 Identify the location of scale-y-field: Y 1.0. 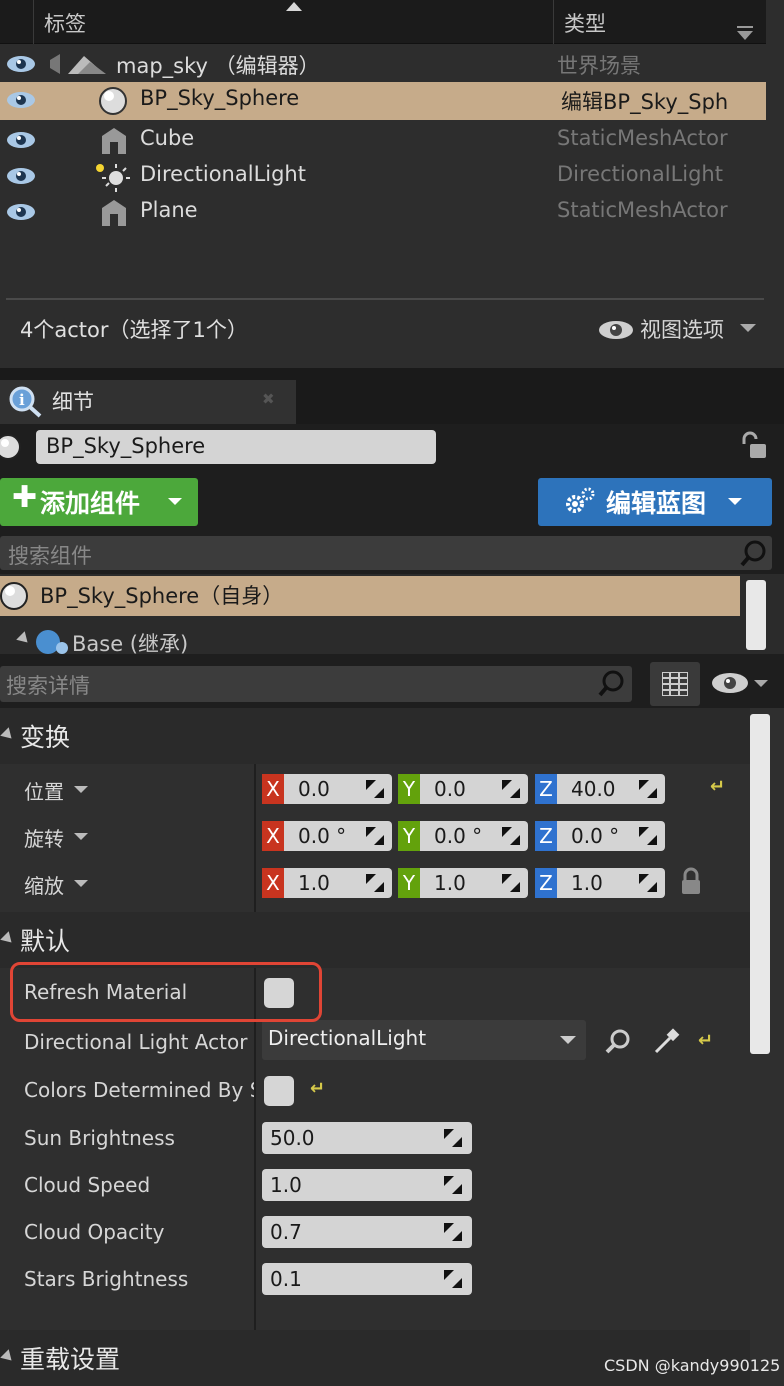
(463, 883).